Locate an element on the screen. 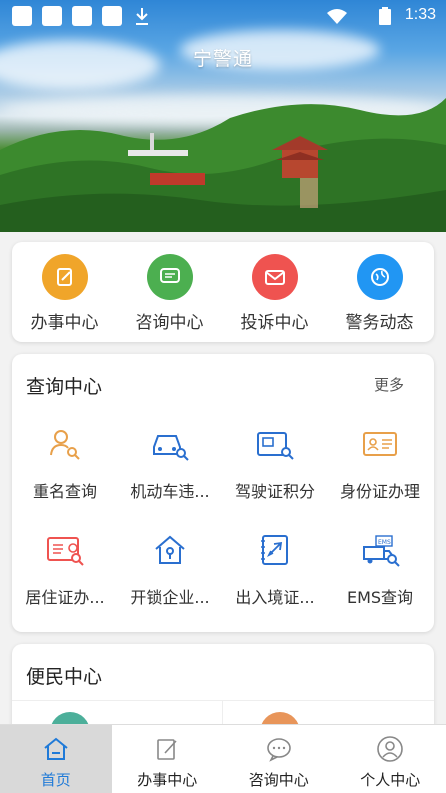 This screenshot has width=446, height=793. user-icon is located at coordinates (390, 749).